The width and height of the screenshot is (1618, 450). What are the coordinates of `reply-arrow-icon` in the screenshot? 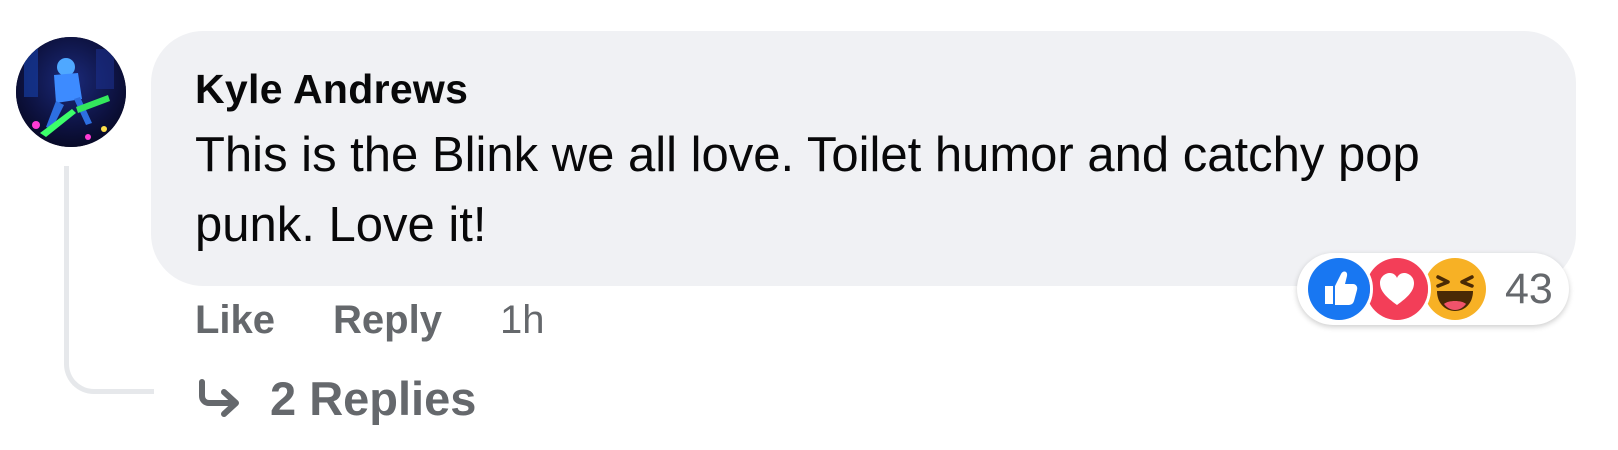 It's located at (219, 399).